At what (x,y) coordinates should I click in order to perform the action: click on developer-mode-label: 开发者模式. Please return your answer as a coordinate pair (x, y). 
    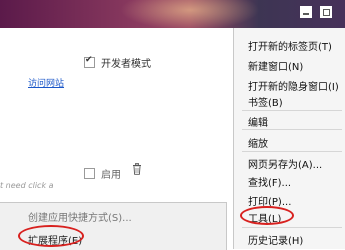
    Looking at the image, I should click on (126, 64).